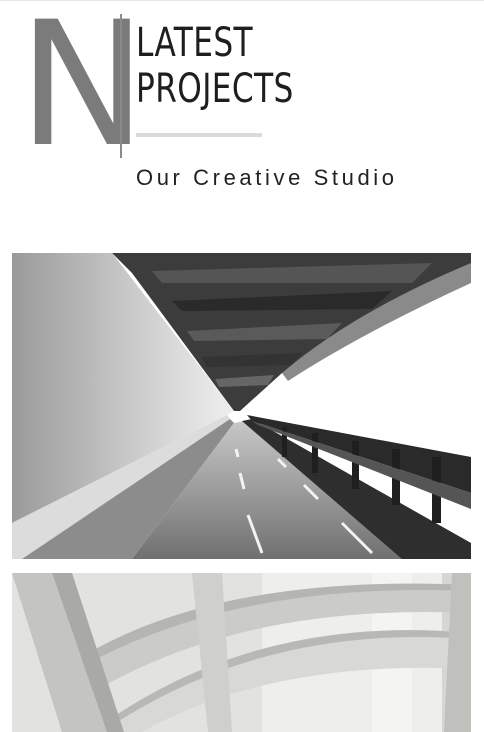 The image size is (484, 732). What do you see at coordinates (121, 86) in the screenshot?
I see `vertical-divider` at bounding box center [121, 86].